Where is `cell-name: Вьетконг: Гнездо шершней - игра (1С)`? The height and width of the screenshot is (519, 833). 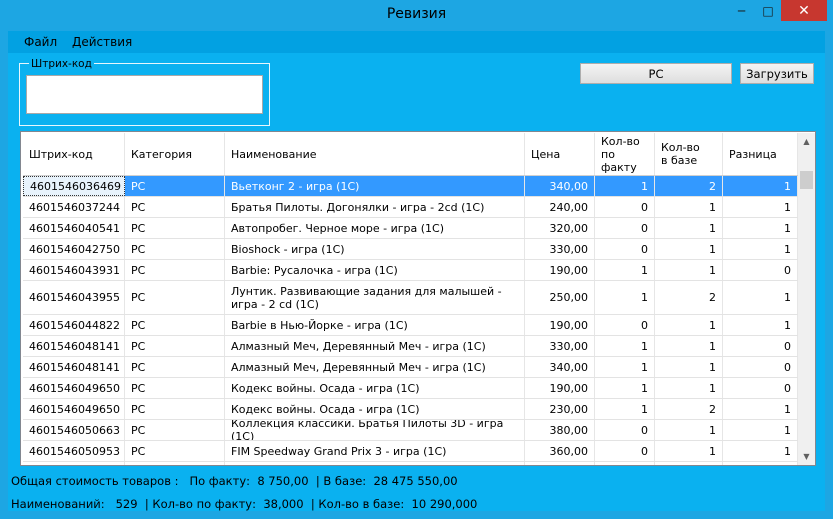 cell-name: Вьетконг: Гнездо шершней - игра (1С) is located at coordinates (375, 463).